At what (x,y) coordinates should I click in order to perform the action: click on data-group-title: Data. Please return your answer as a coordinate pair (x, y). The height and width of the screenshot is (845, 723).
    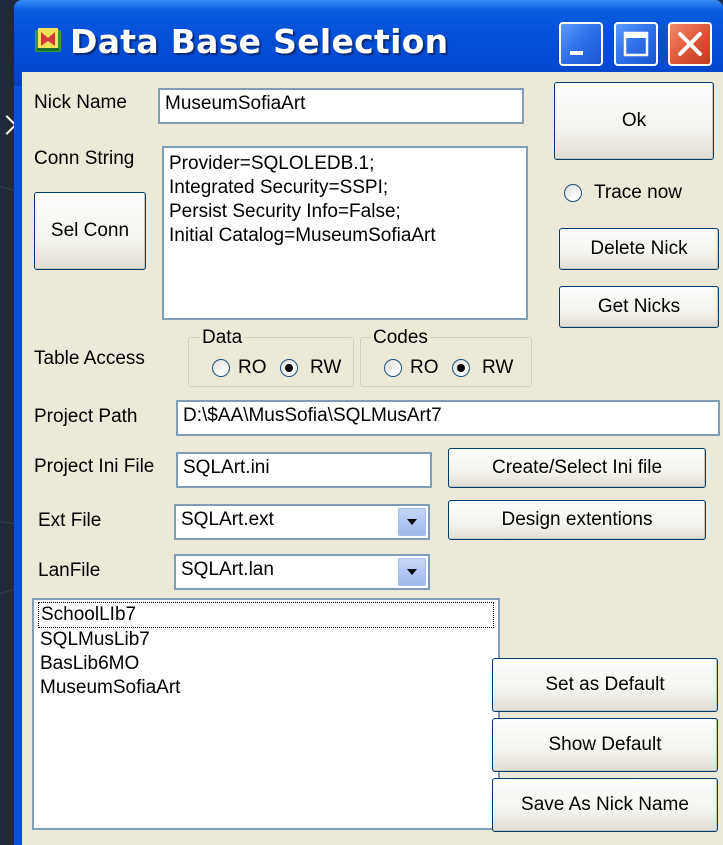
    Looking at the image, I should click on (222, 337).